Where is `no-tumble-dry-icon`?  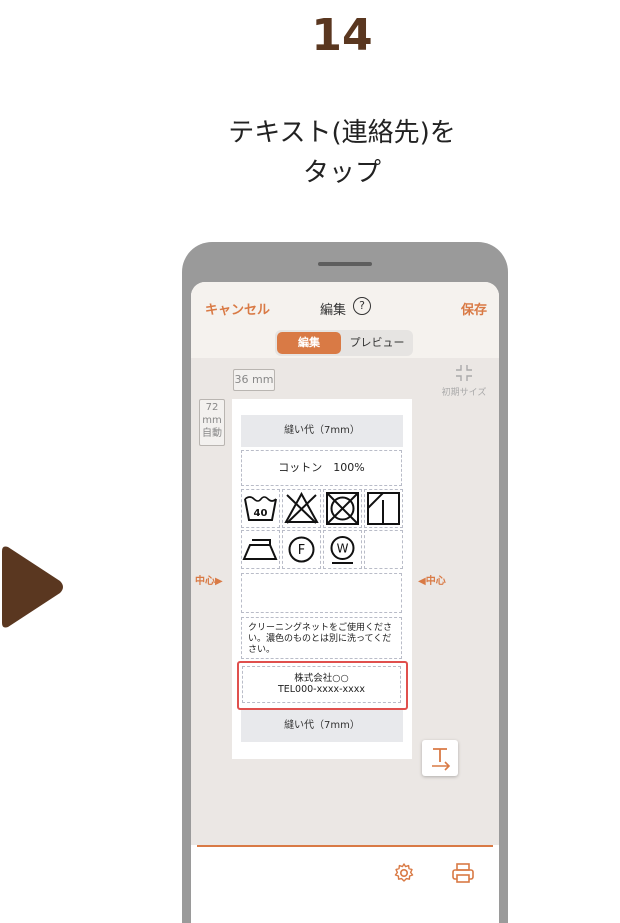
no-tumble-dry-icon is located at coordinates (342, 508).